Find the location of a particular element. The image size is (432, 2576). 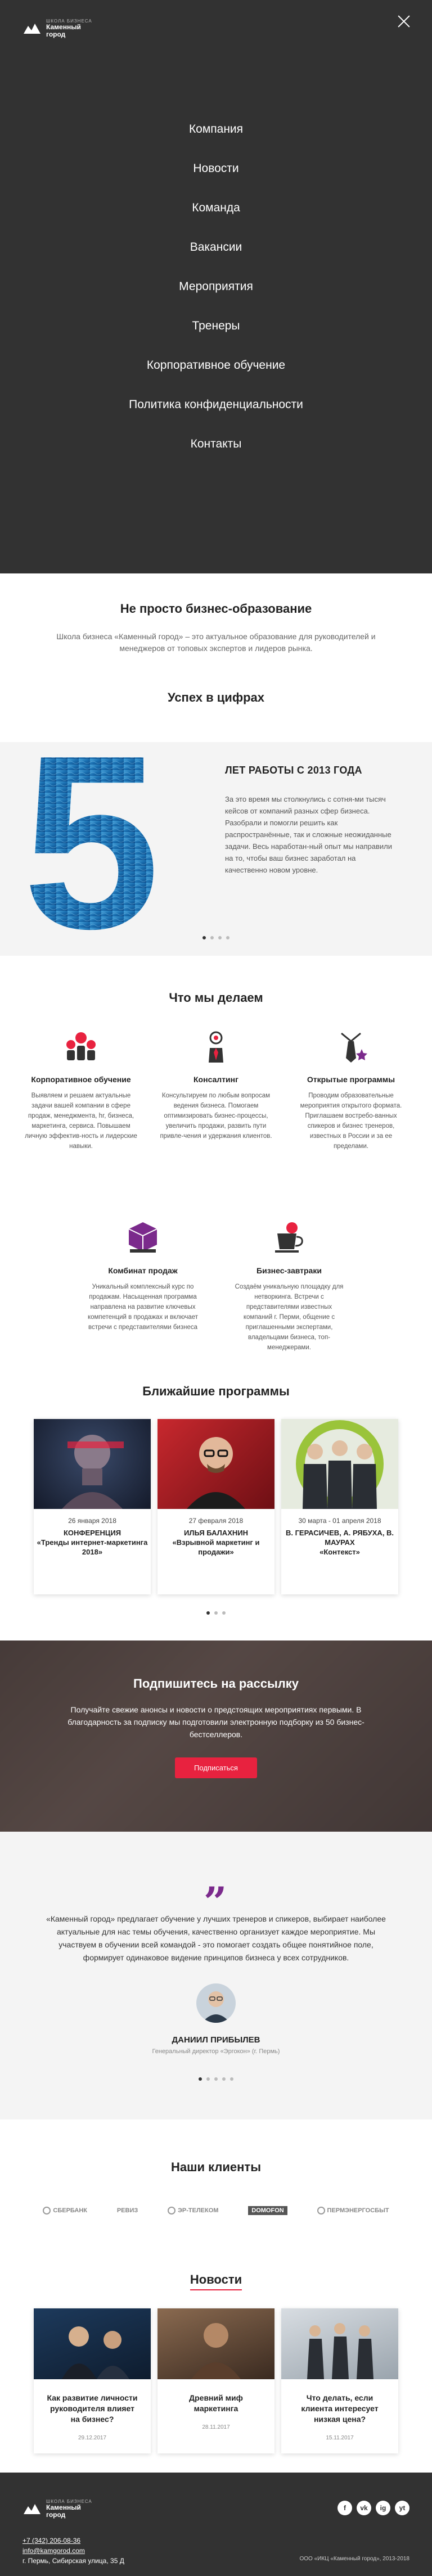

menu-item-events: Мероприятия is located at coordinates (216, 286).